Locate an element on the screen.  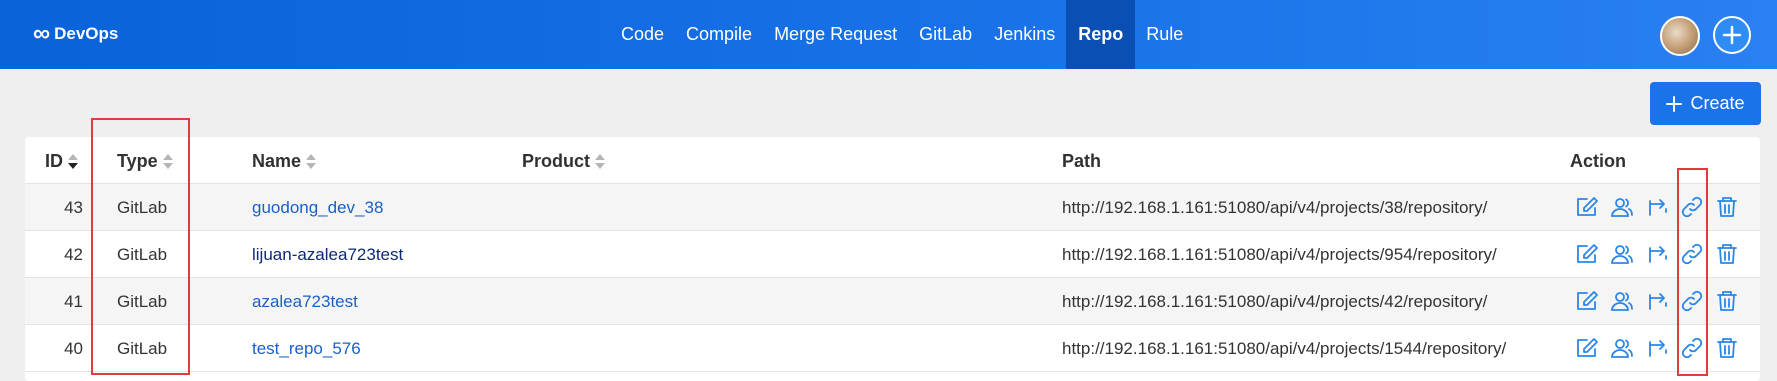
nav-compile: Compile is located at coordinates (719, 34).